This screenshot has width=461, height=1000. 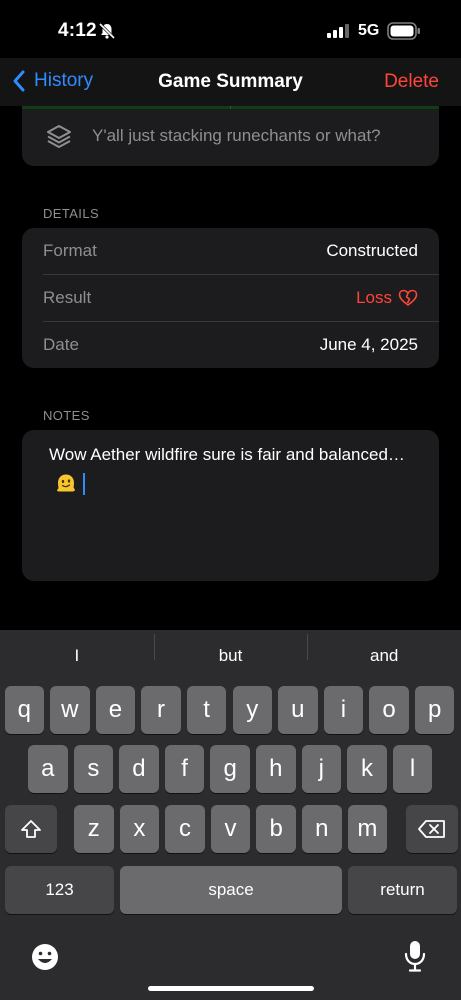 What do you see at coordinates (338, 31) in the screenshot?
I see `cellular-signal-icon` at bounding box center [338, 31].